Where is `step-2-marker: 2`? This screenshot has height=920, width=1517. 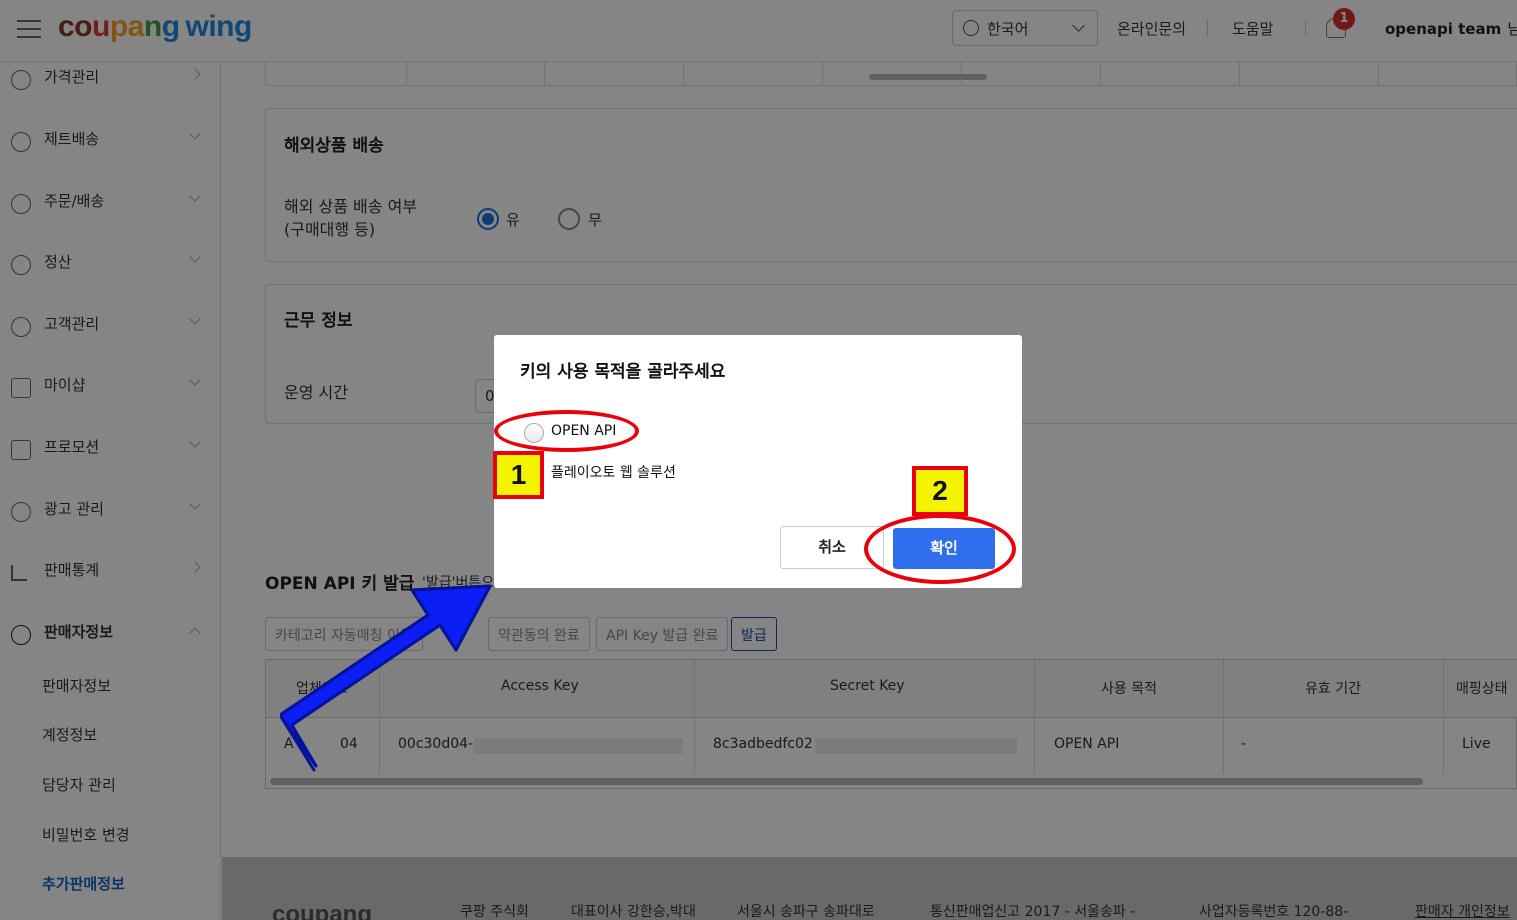
step-2-marker: 2 is located at coordinates (940, 491).